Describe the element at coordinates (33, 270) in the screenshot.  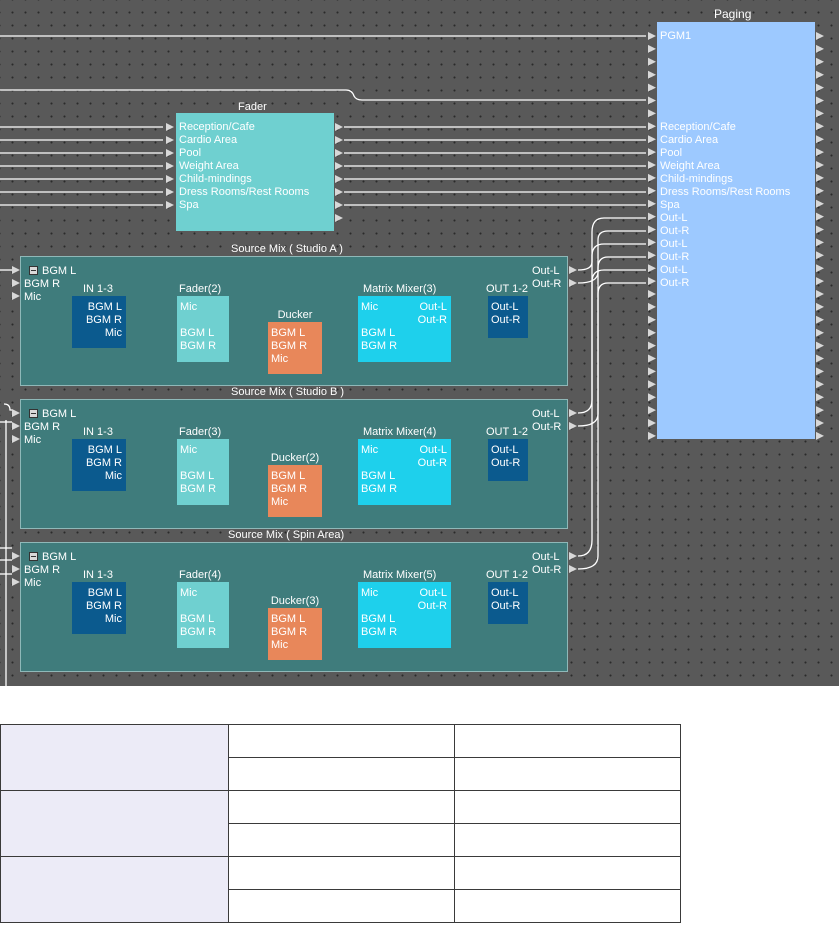
I see `collapse-icon` at that location.